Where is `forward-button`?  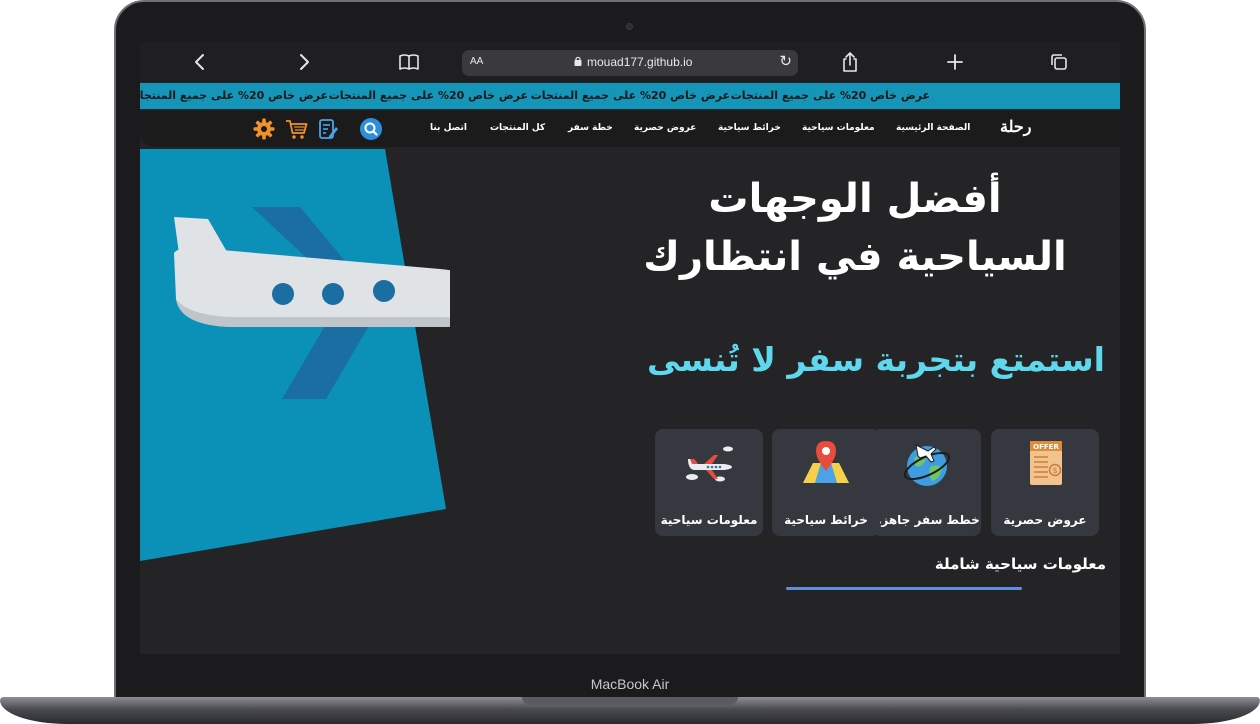 forward-button is located at coordinates (304, 62).